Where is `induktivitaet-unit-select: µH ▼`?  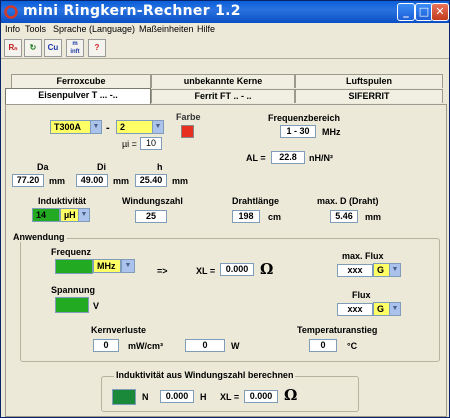 induktivitaet-unit-select: µH ▼ is located at coordinates (75, 215).